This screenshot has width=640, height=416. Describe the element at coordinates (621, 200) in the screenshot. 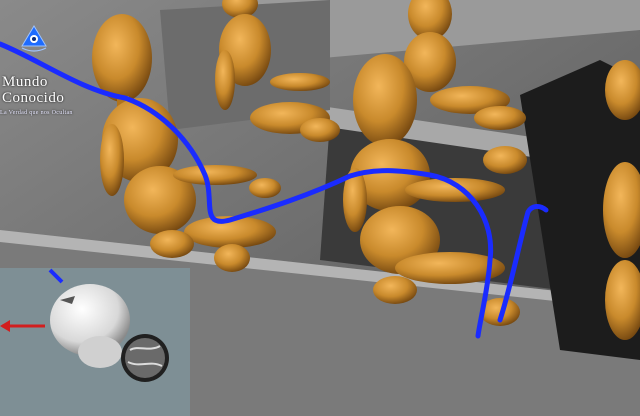

I see `mannequin-right-edge` at that location.